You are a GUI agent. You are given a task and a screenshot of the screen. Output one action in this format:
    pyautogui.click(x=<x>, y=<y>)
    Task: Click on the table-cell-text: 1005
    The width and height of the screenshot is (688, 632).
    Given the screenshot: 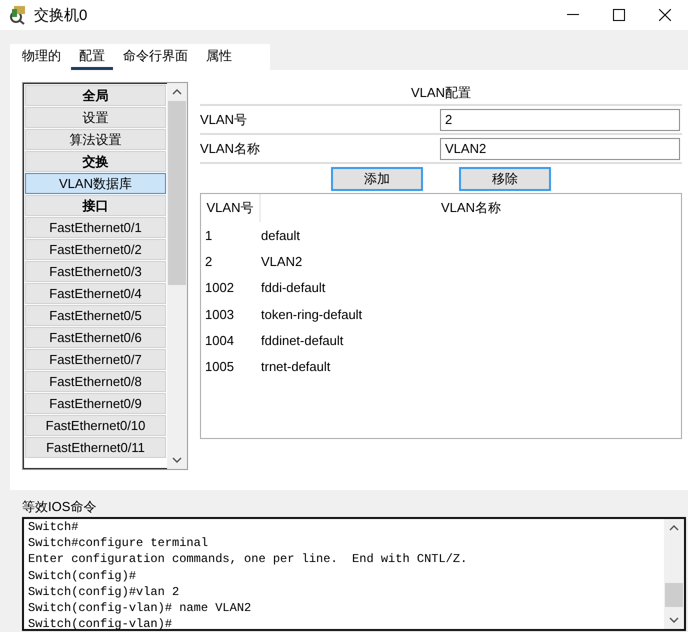 What is the action you would take?
    pyautogui.click(x=219, y=366)
    